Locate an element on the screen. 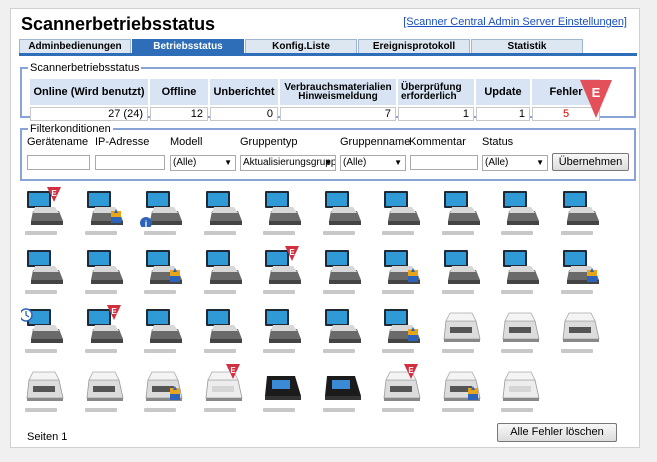  tab-betriebsstatus: Betriebsstatus is located at coordinates (188, 46).